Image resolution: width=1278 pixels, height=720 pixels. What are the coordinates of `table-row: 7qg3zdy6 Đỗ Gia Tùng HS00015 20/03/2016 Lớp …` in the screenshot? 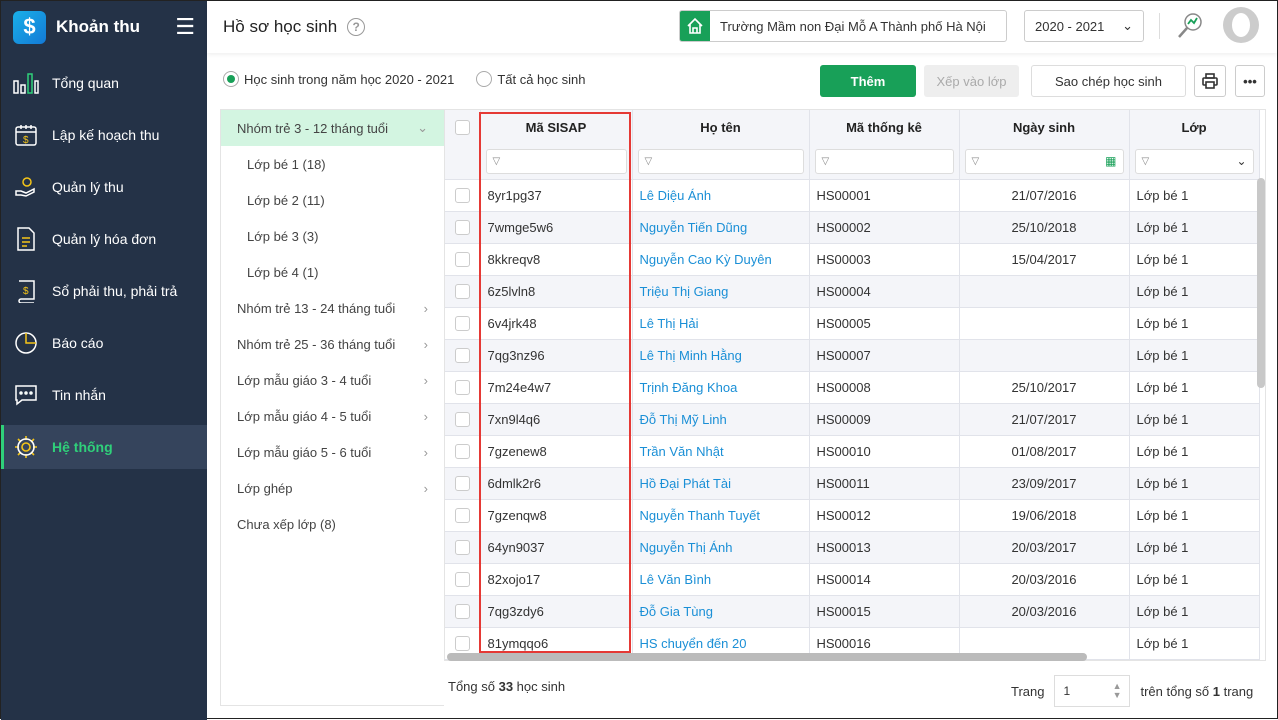 It's located at (852, 611).